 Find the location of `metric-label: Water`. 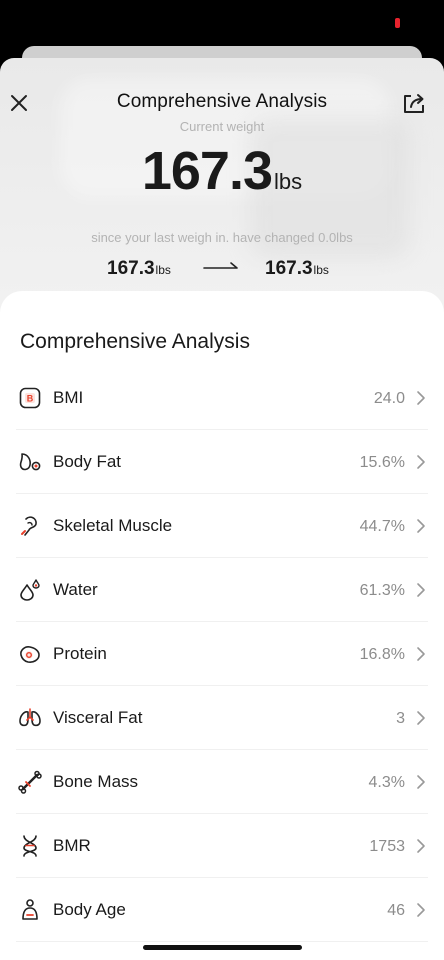

metric-label: Water is located at coordinates (75, 589).